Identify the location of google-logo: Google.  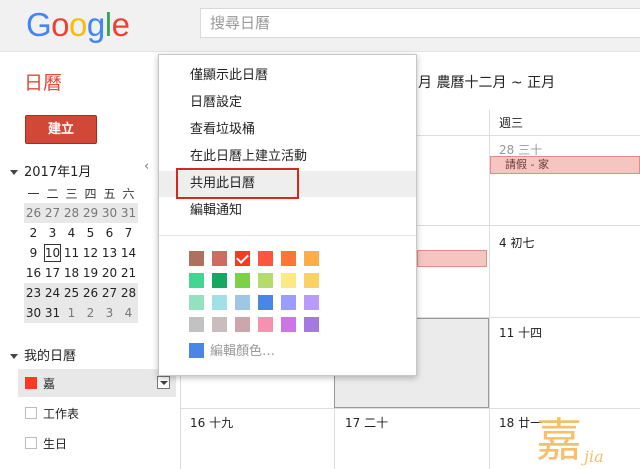
(78, 25).